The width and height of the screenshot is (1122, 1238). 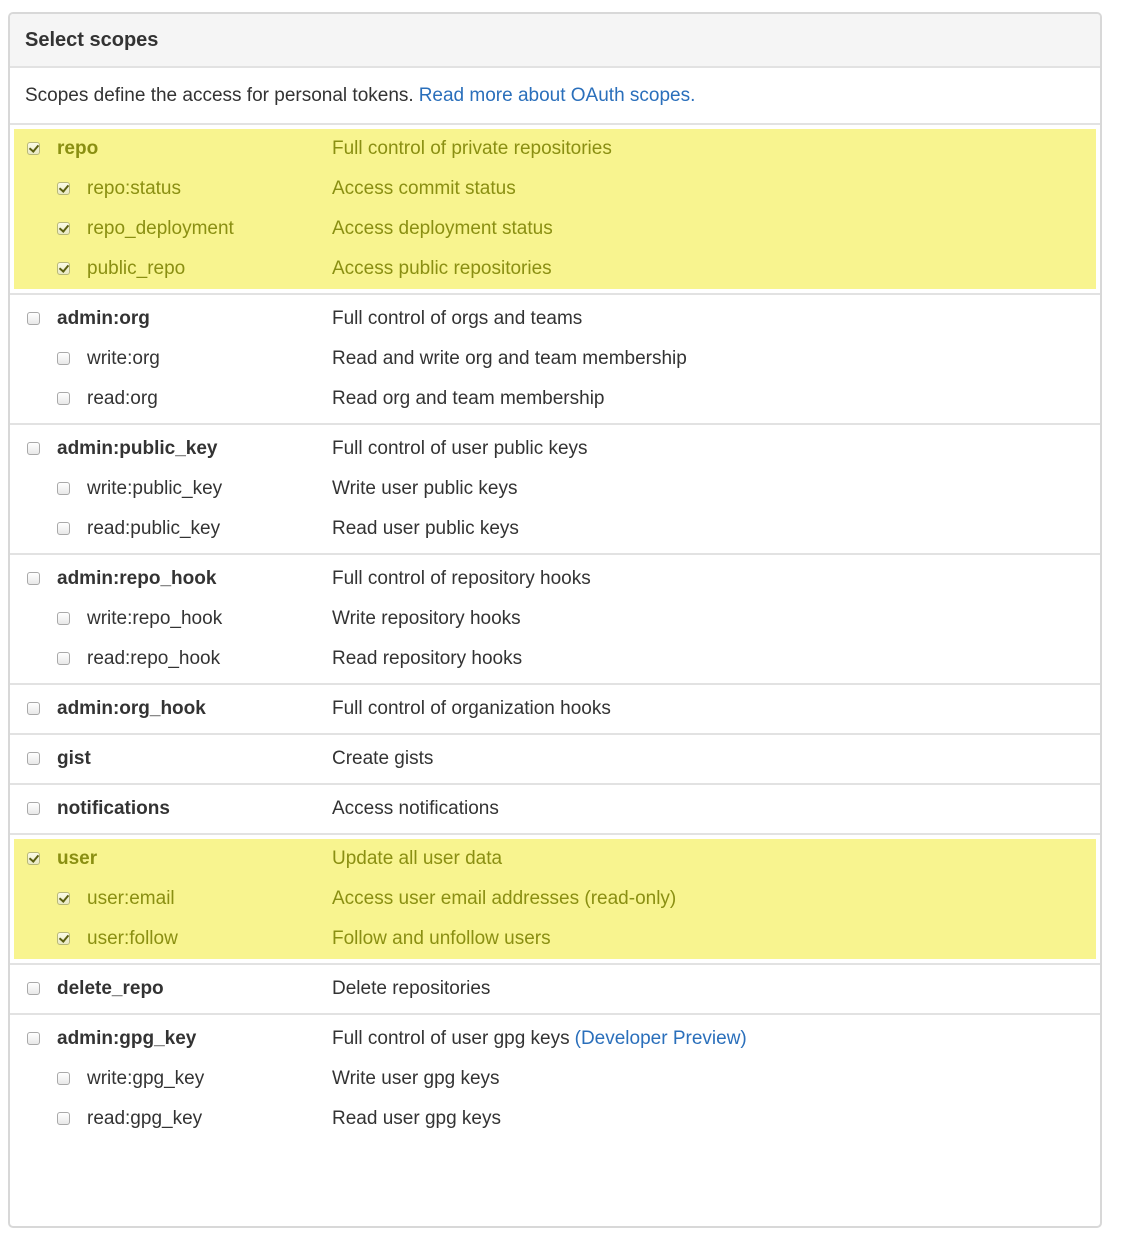 I want to click on scope-row: repo_deployment Access deployment status, so click(x=555, y=229).